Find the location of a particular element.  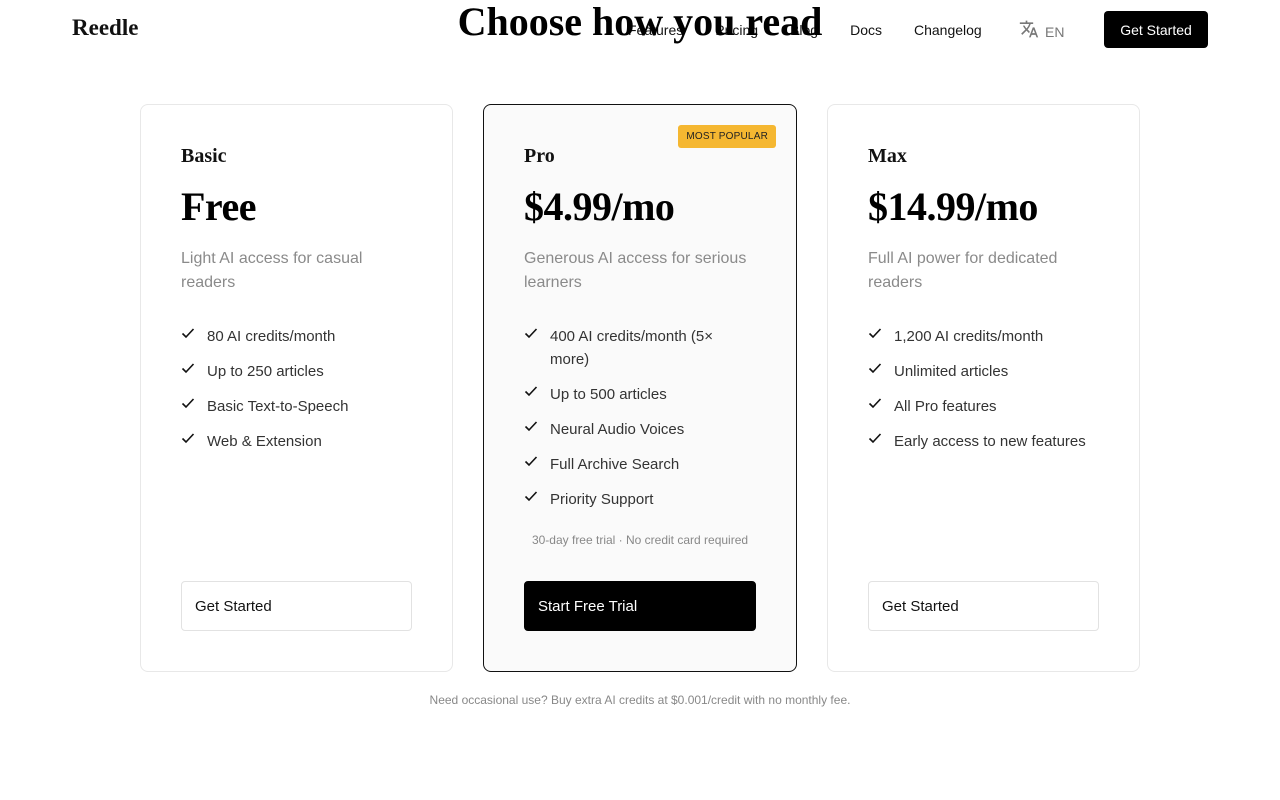

language-label: EN is located at coordinates (1055, 31).